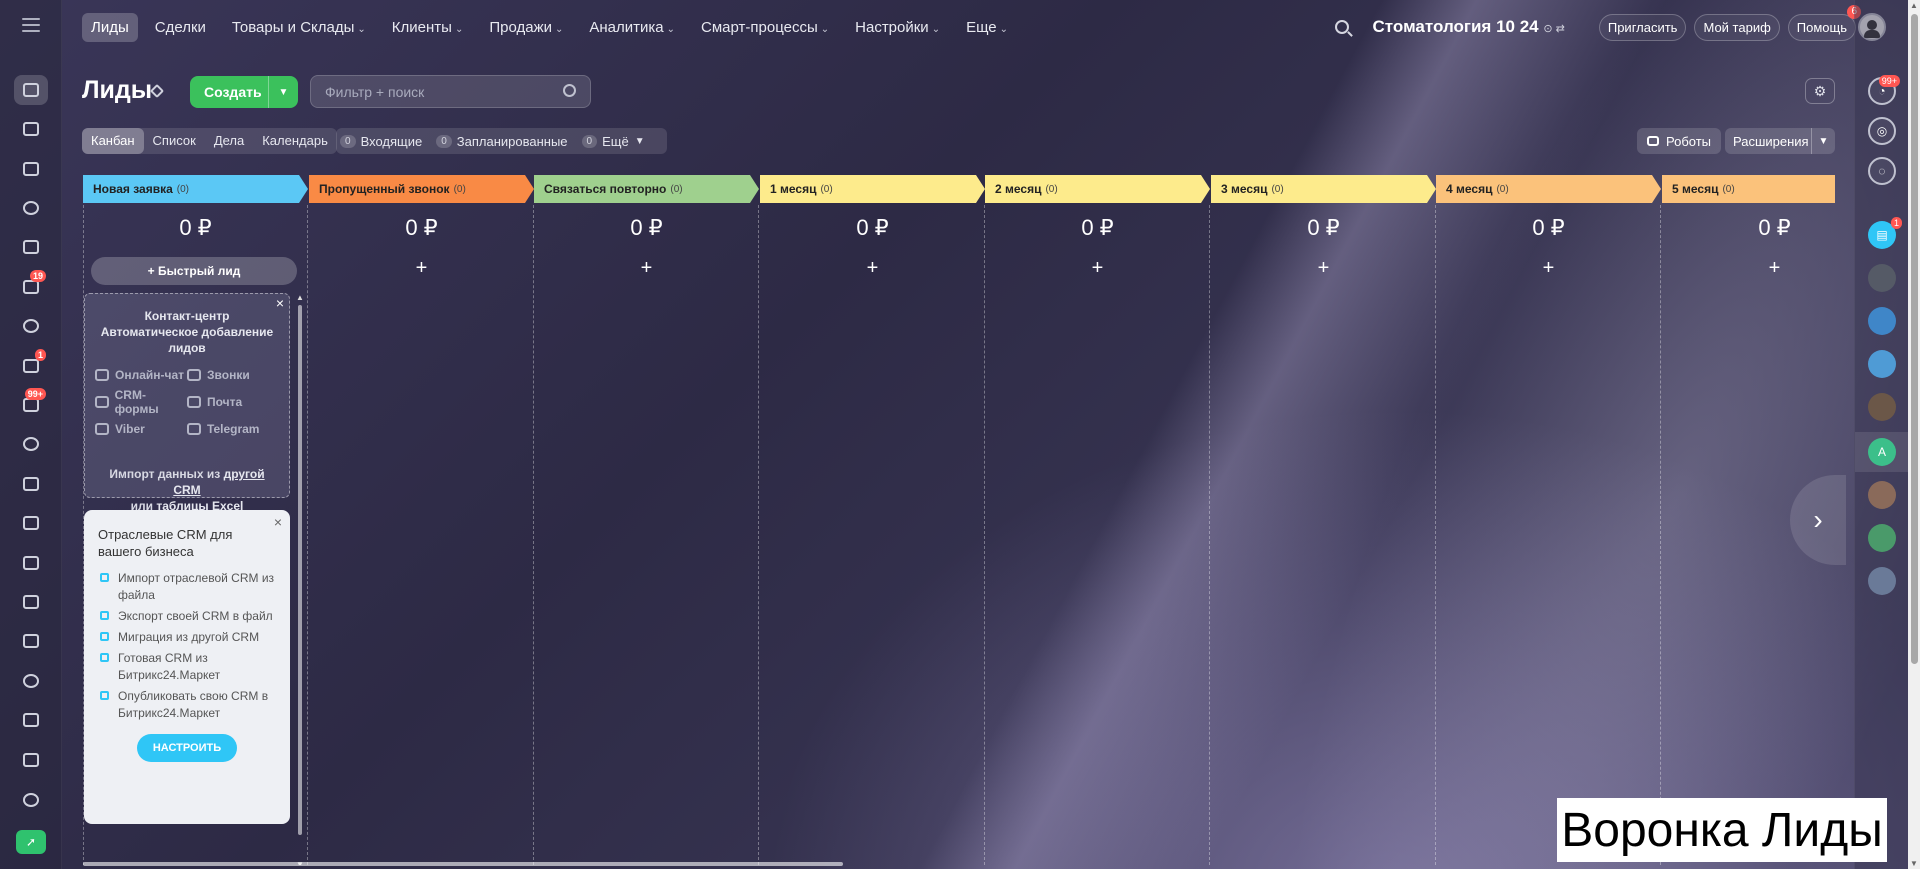 Image resolution: width=1920 pixels, height=869 pixels. Describe the element at coordinates (502, 141) in the screenshot. I see `counter-1: 0 Запланированные` at that location.